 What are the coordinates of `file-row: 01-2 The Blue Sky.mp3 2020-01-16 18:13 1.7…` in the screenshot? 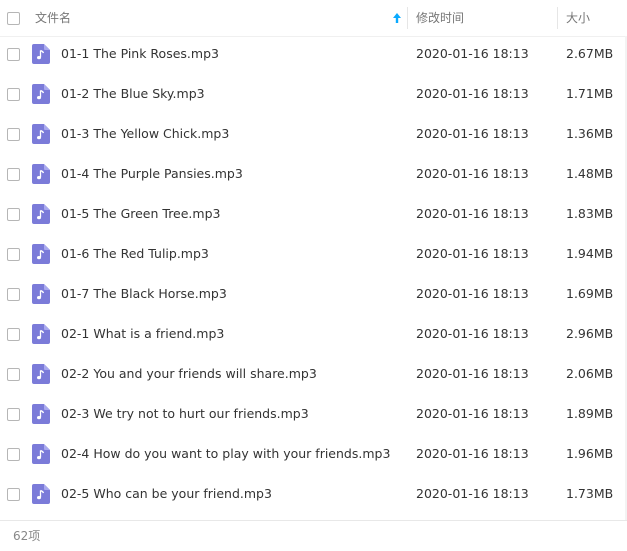 It's located at (313, 94).